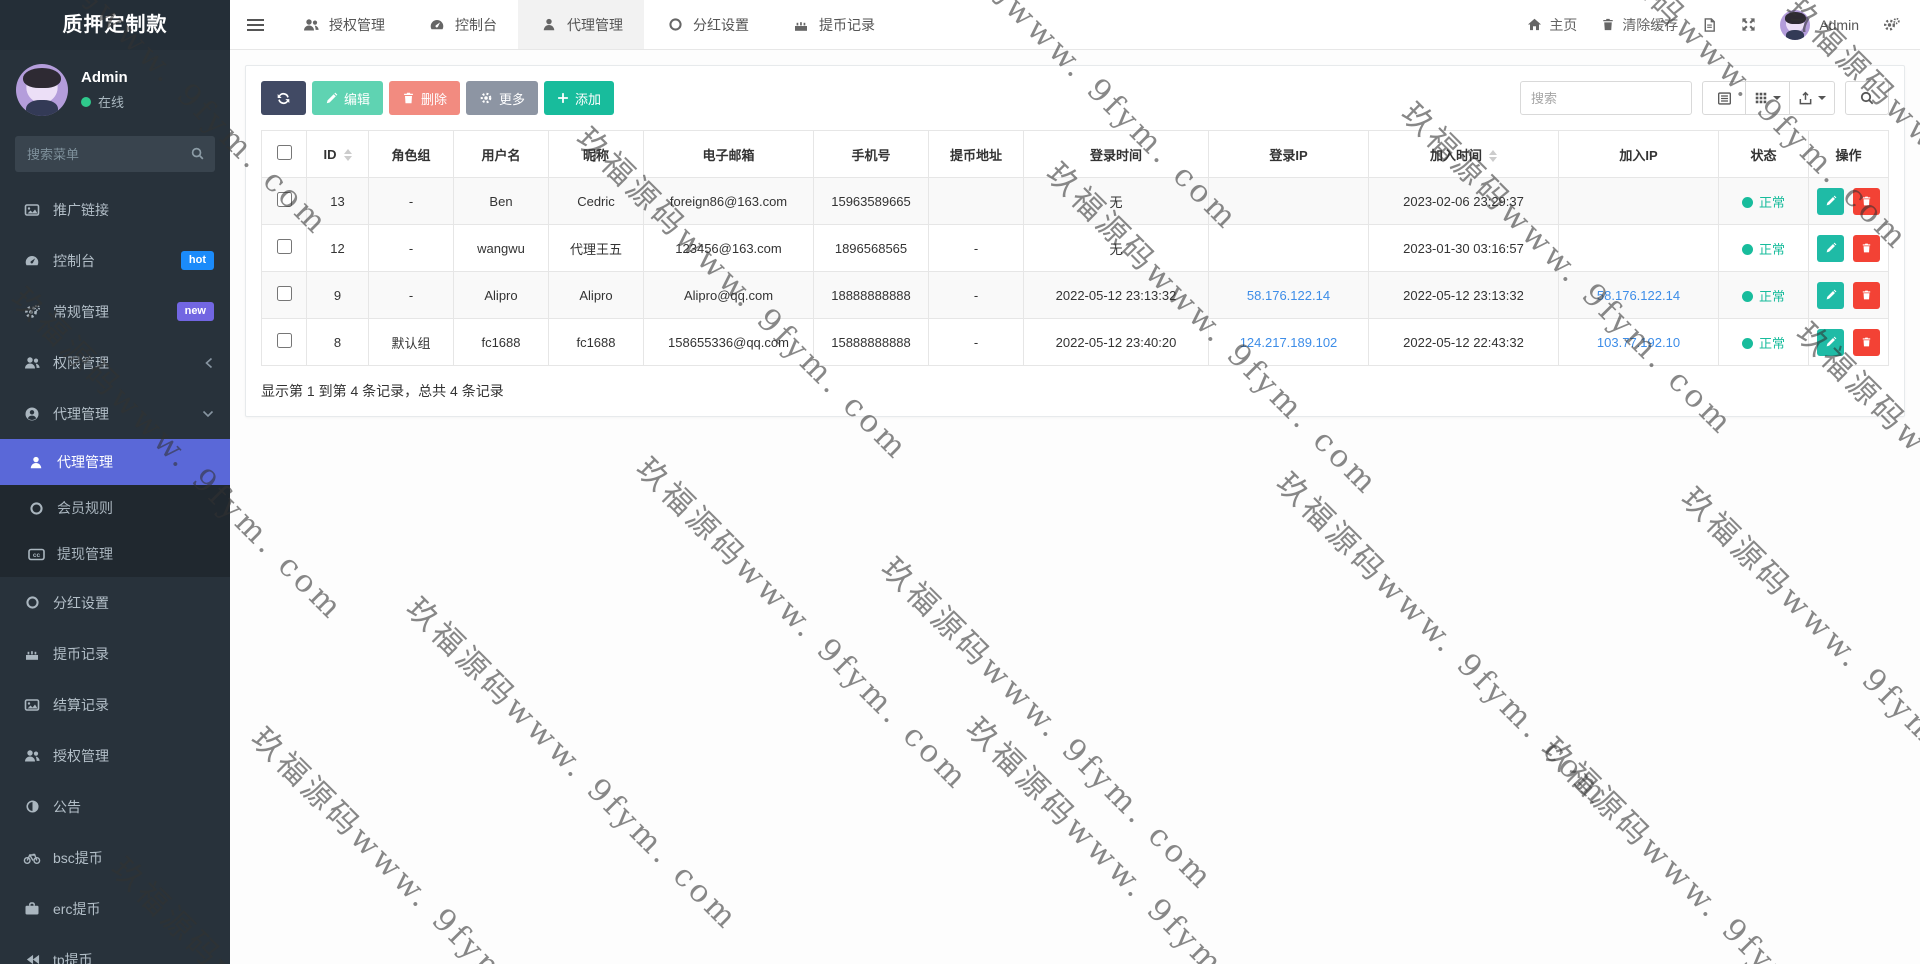  Describe the element at coordinates (115, 413) in the screenshot. I see `sidebar-item-agents-parent: 代理管理` at that location.